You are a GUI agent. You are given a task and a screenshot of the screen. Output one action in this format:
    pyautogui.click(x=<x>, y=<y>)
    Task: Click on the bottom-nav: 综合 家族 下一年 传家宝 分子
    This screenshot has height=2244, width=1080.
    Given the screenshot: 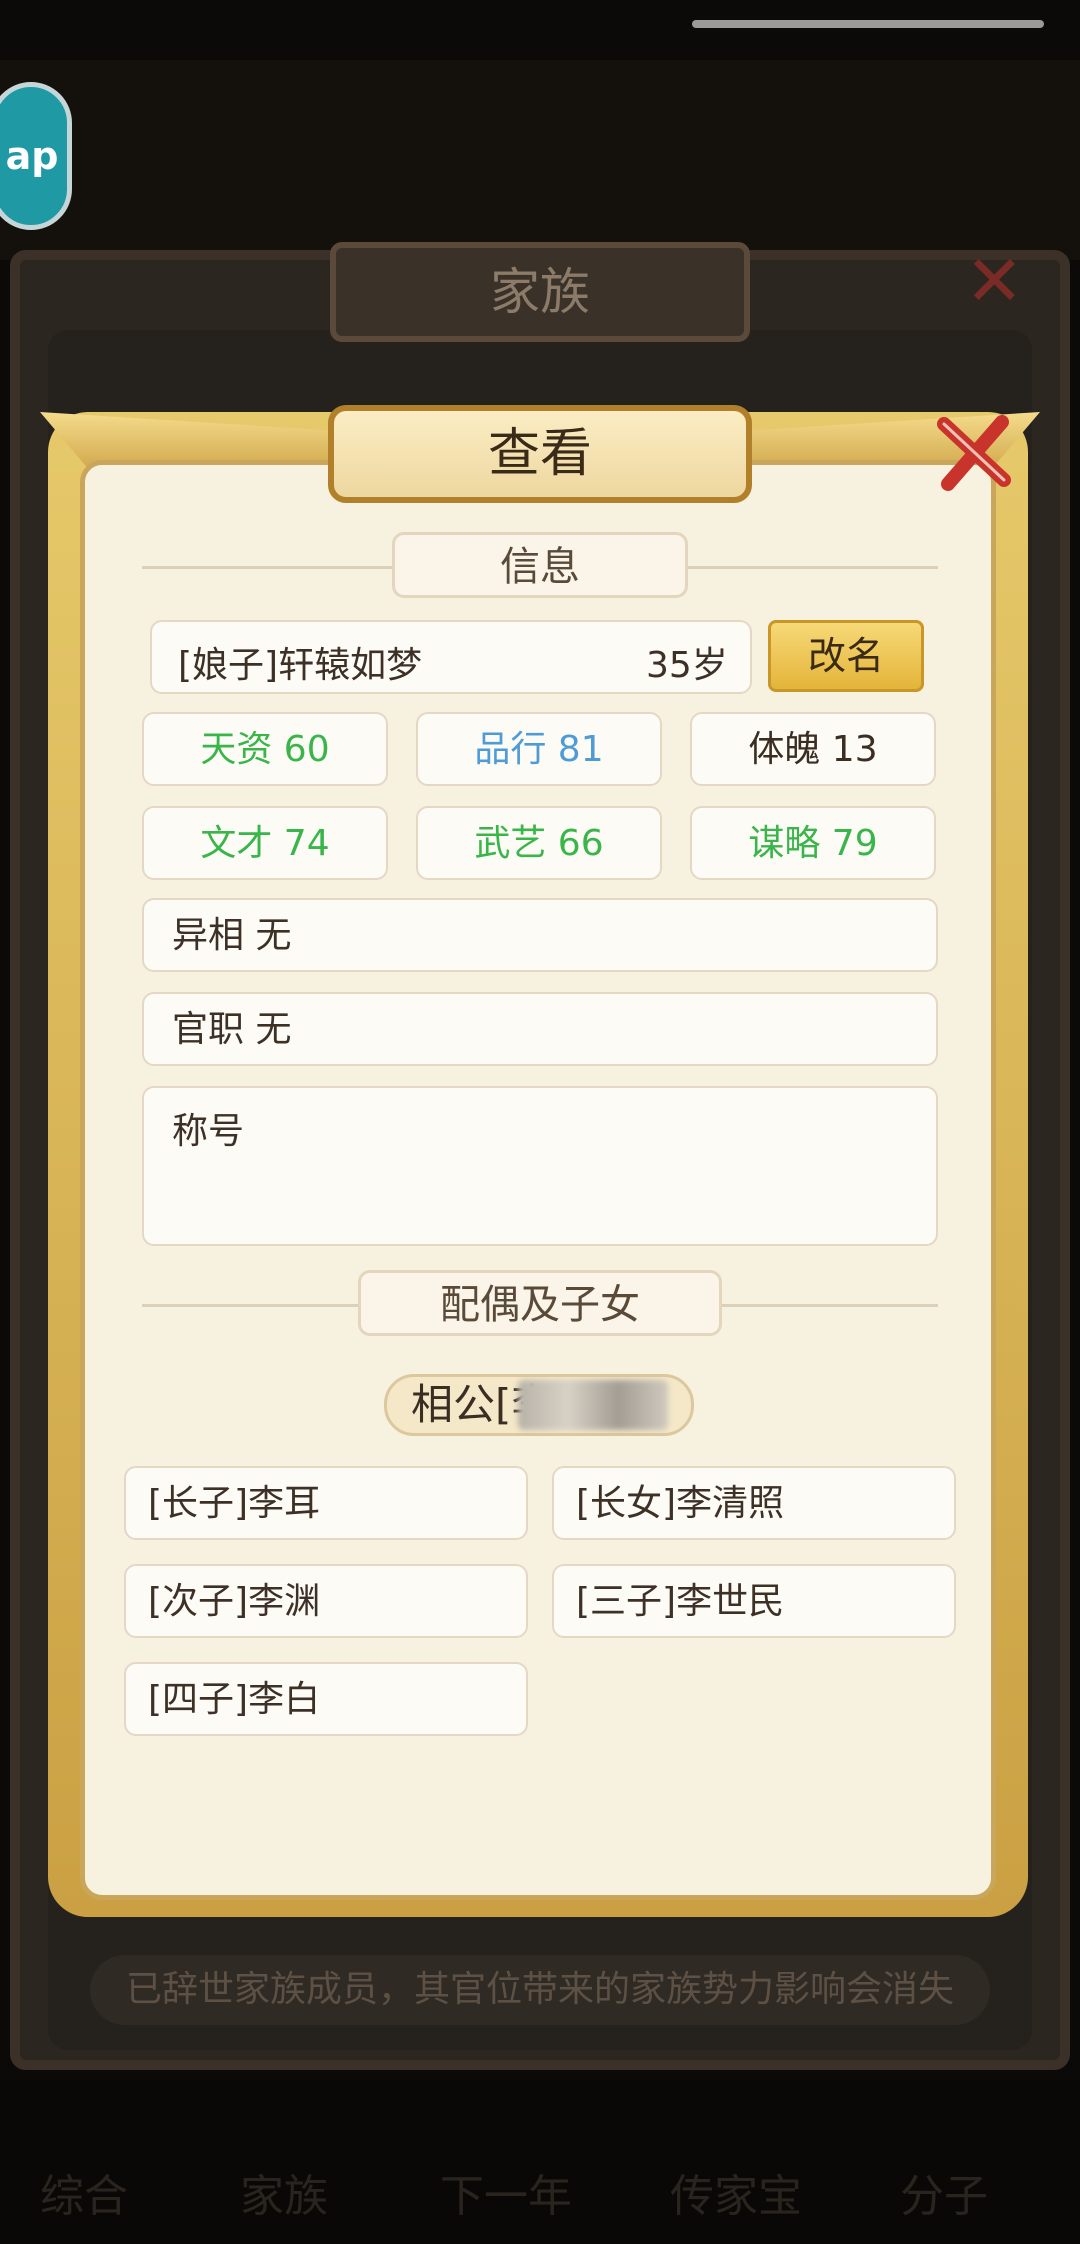 What is the action you would take?
    pyautogui.click(x=540, y=2162)
    